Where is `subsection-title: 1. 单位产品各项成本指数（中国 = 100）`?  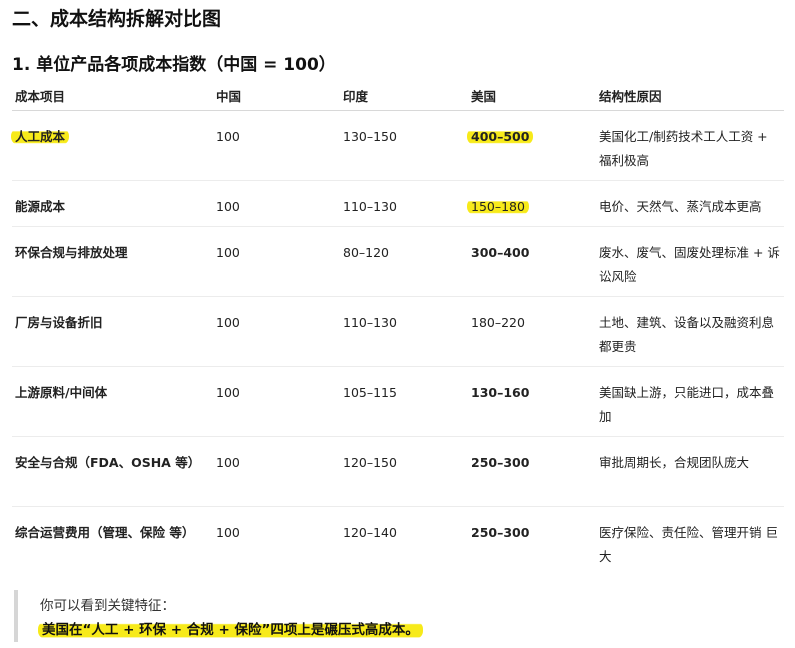
subsection-title: 1. 单位产品各项成本指数（中国 = 100） is located at coordinates (174, 65).